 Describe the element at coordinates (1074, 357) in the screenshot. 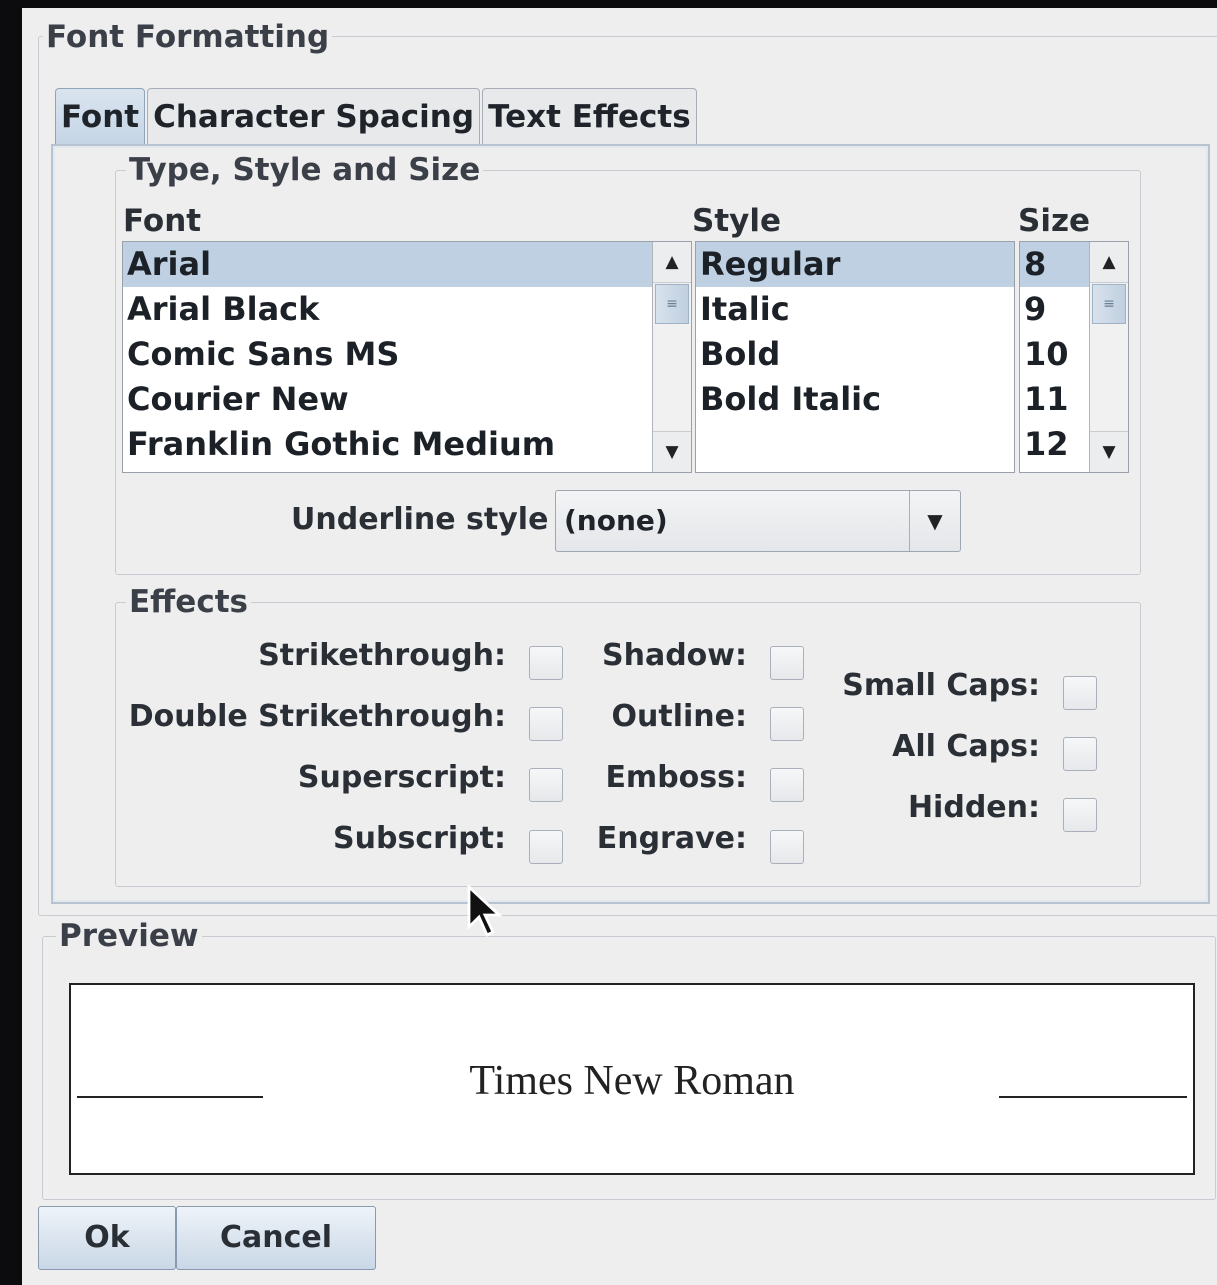

I see `size-list: 8 9 10 11 12 ▲ ≡ ▼` at that location.